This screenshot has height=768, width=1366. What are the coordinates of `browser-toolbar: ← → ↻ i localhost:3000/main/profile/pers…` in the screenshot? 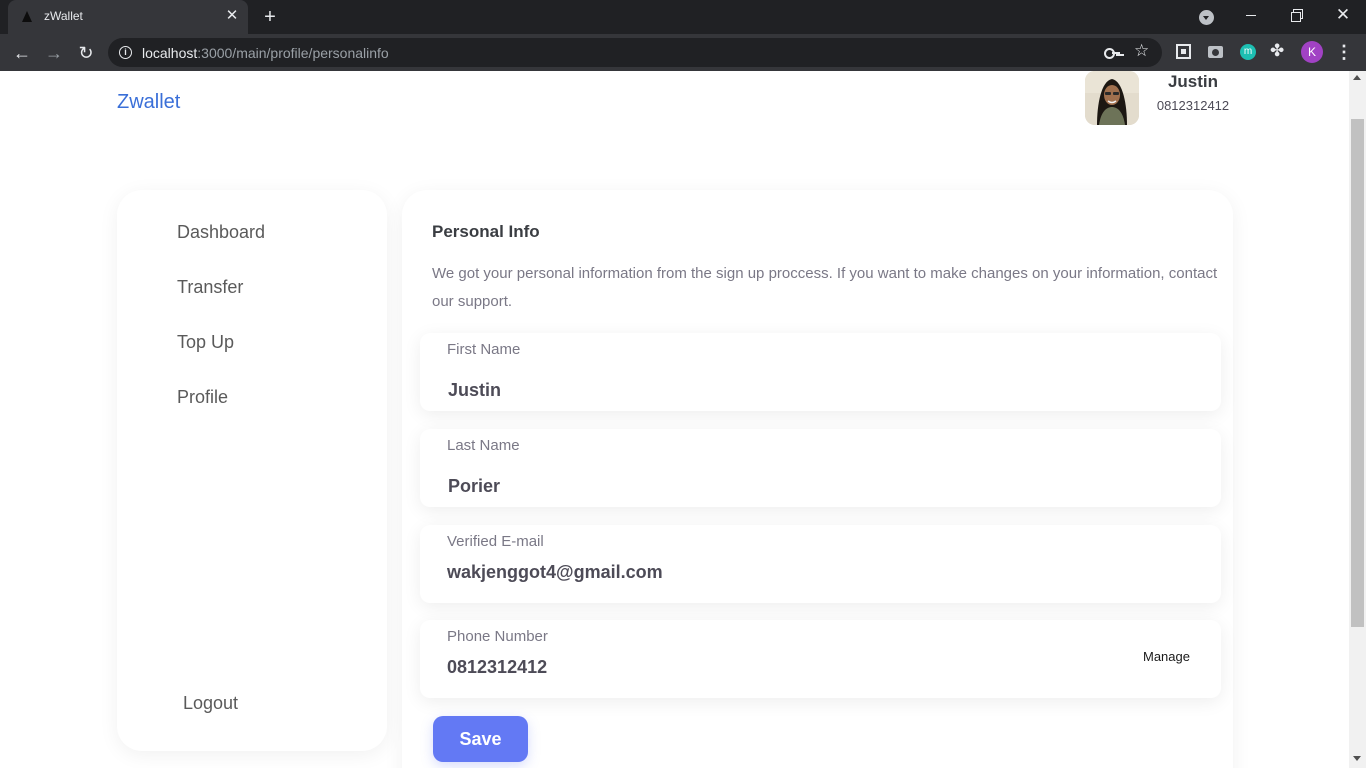 It's located at (683, 52).